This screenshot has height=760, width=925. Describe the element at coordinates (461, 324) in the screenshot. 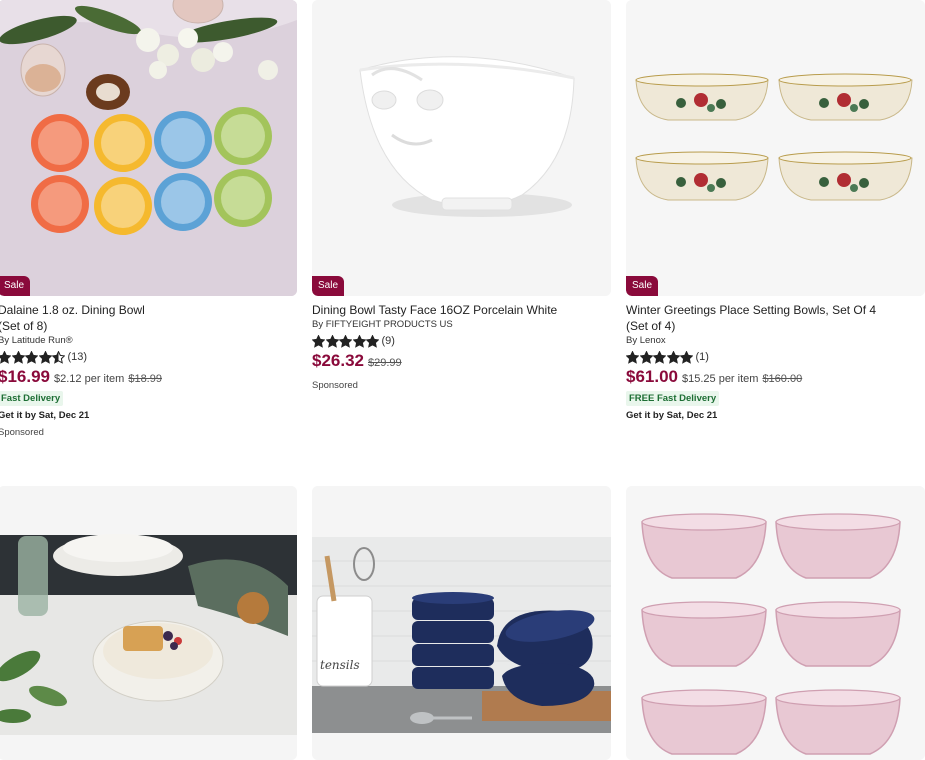

I see `product-brand: By FIFTYEIGHT PRODUCTS US` at that location.